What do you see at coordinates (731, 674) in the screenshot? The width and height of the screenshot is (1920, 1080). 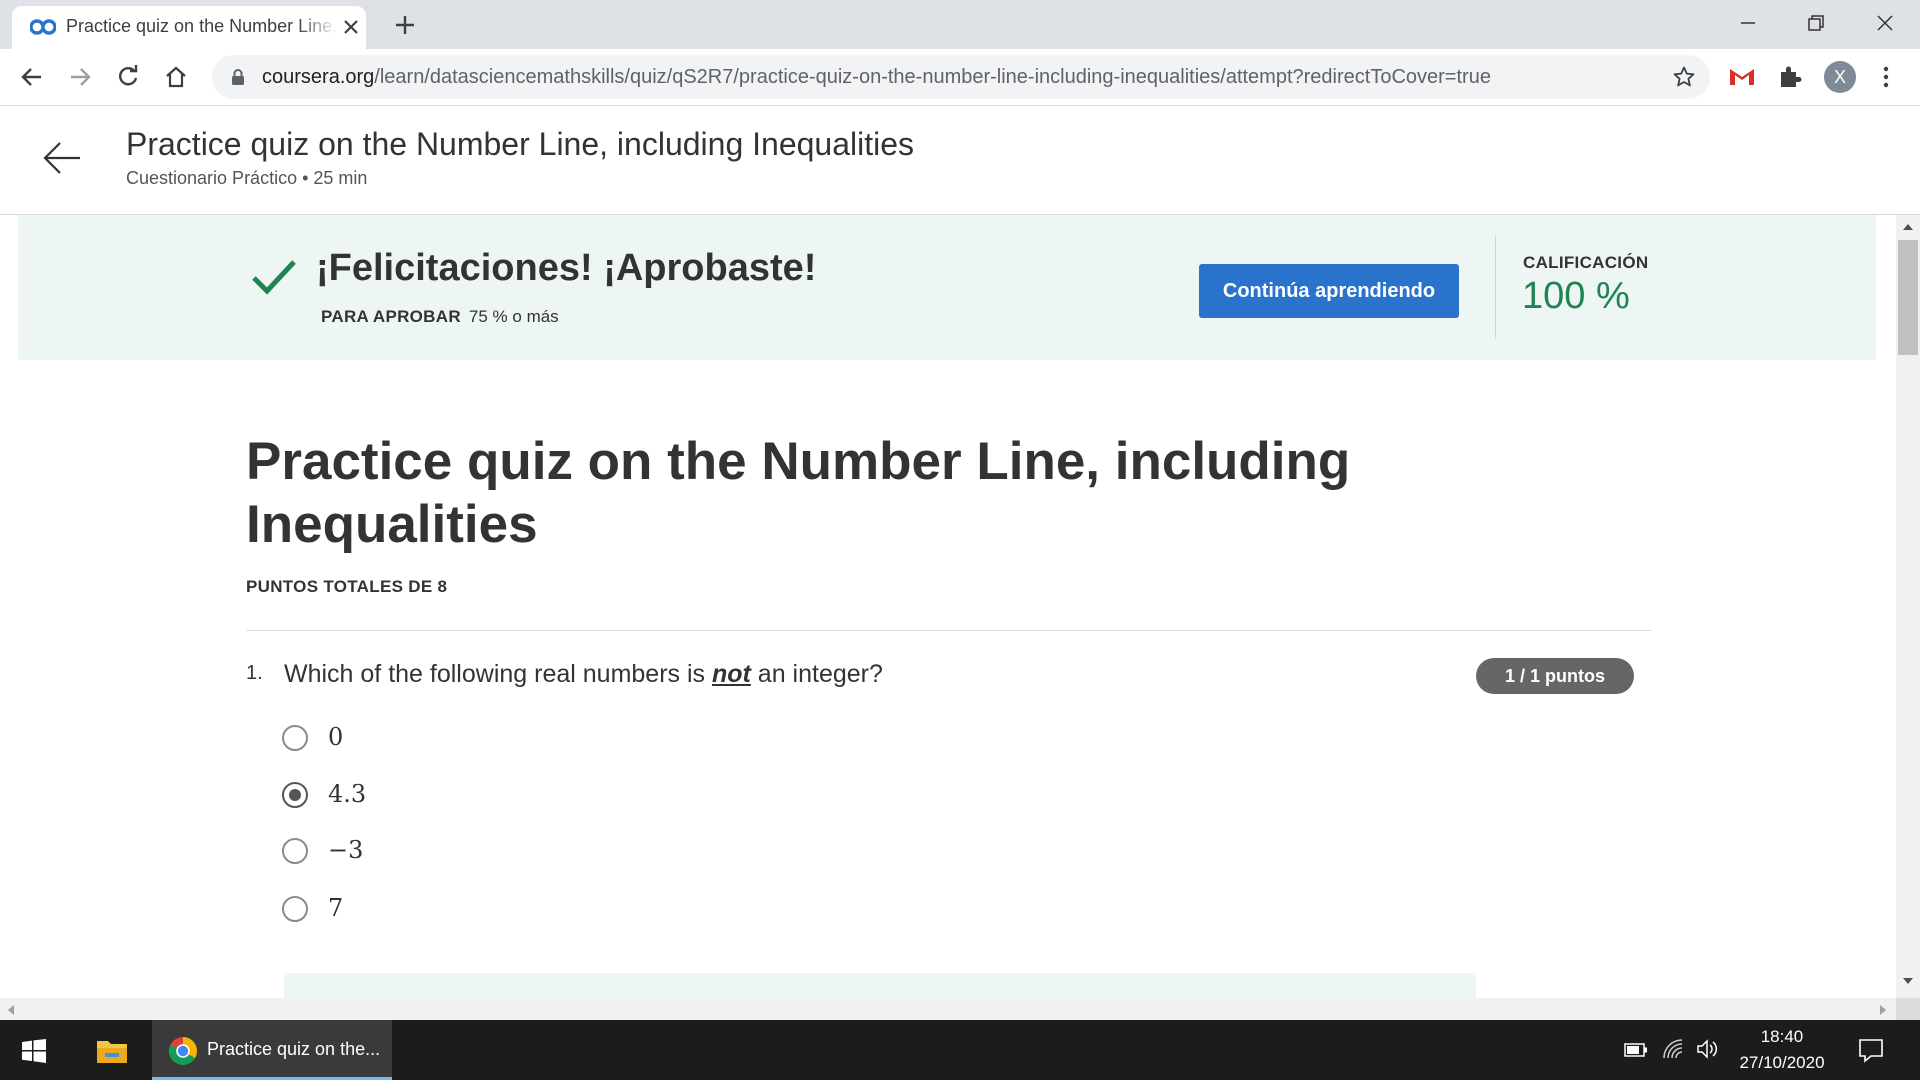 I see `question-text-emphasis: not` at bounding box center [731, 674].